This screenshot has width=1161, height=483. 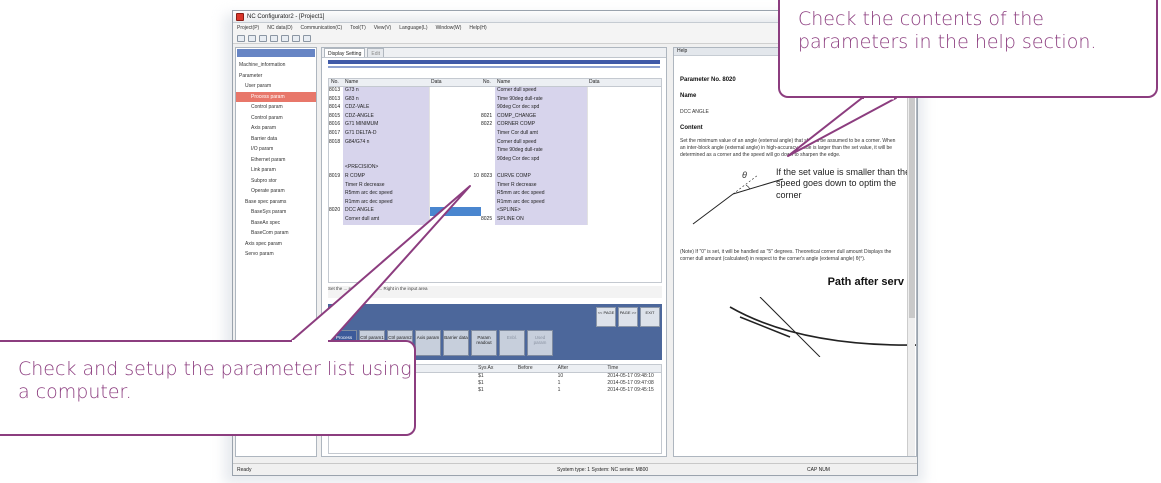 What do you see at coordinates (495, 186) in the screenshot?
I see `table-row: Timer R decrease Timer R decrease` at bounding box center [495, 186].